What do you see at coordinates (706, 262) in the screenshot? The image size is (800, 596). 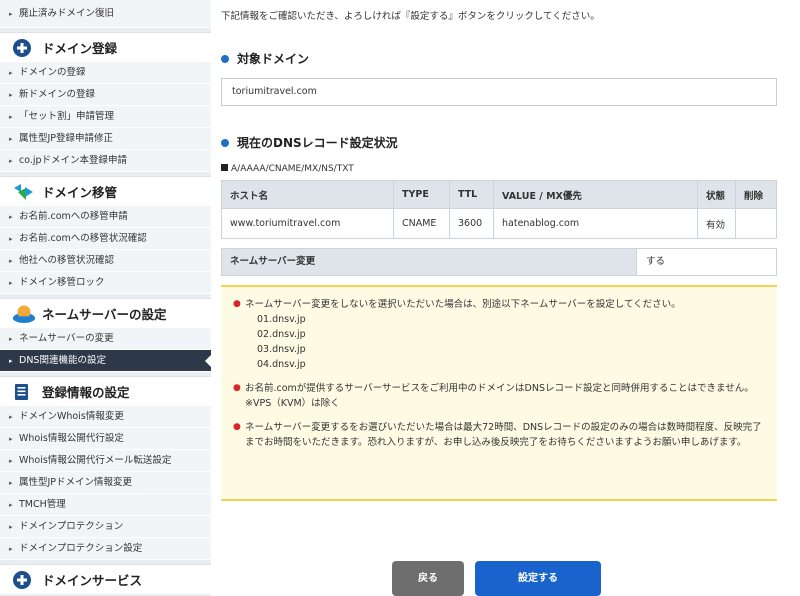 I see `nameserver-change-value: する` at bounding box center [706, 262].